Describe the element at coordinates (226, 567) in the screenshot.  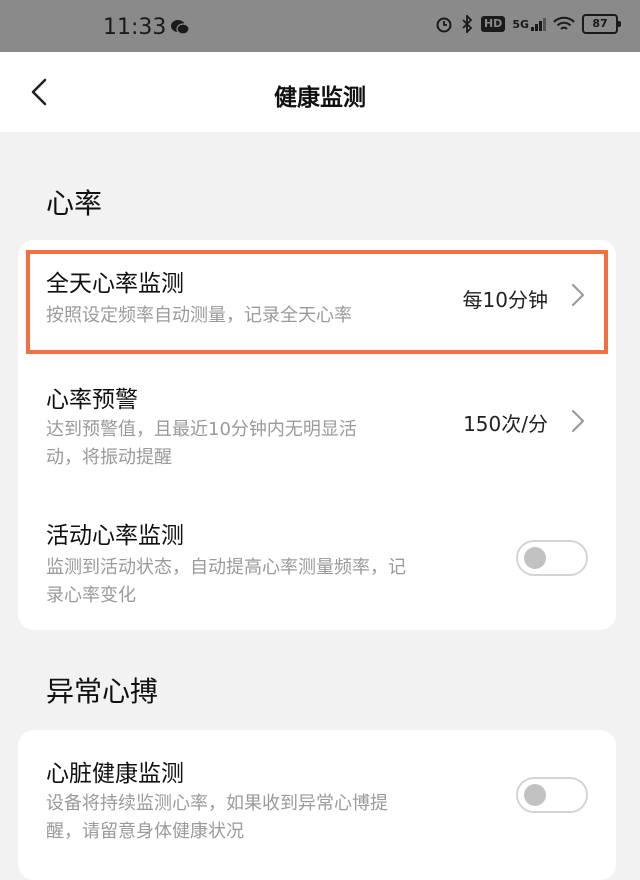
I see `row-desc-line: 监测到活动状态，自动提高心率测量频率，记` at that location.